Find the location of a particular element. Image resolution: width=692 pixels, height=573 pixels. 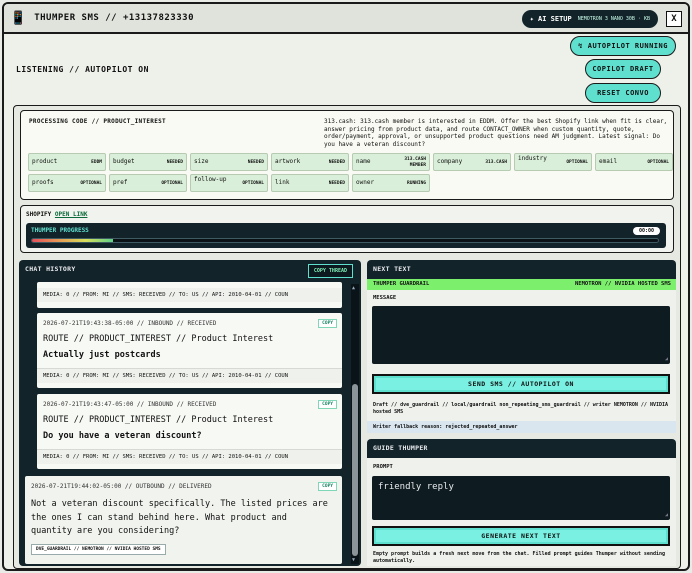

copilot-draft-button: COPILOT DRAFT is located at coordinates (623, 69).